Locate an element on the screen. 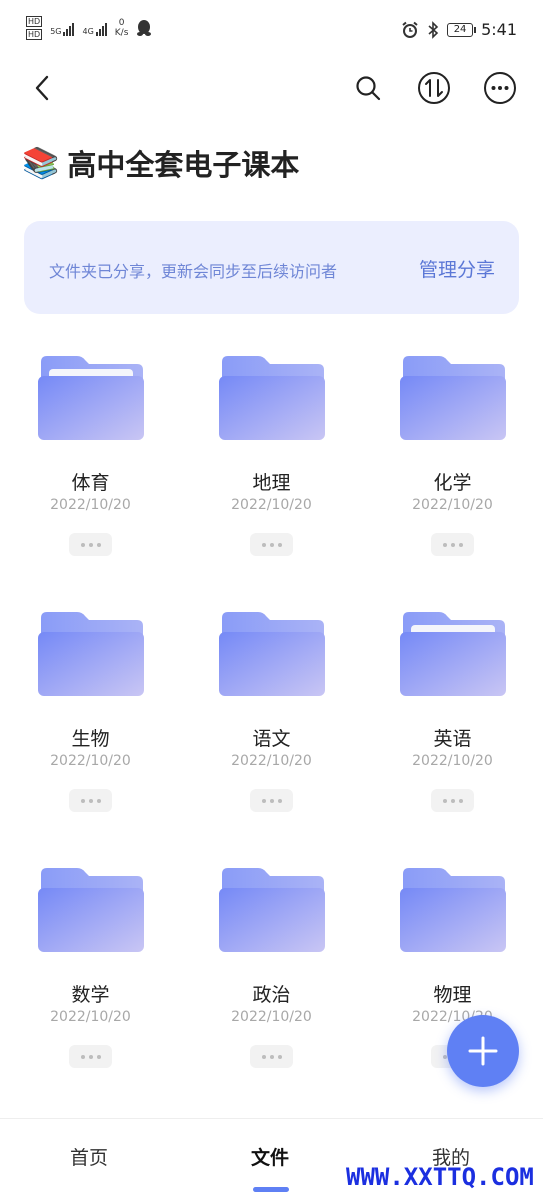 The image size is (543, 1201). share-banner: 文件夹已分享，更新会同步至后续访问者 管理分享 is located at coordinates (271, 267).